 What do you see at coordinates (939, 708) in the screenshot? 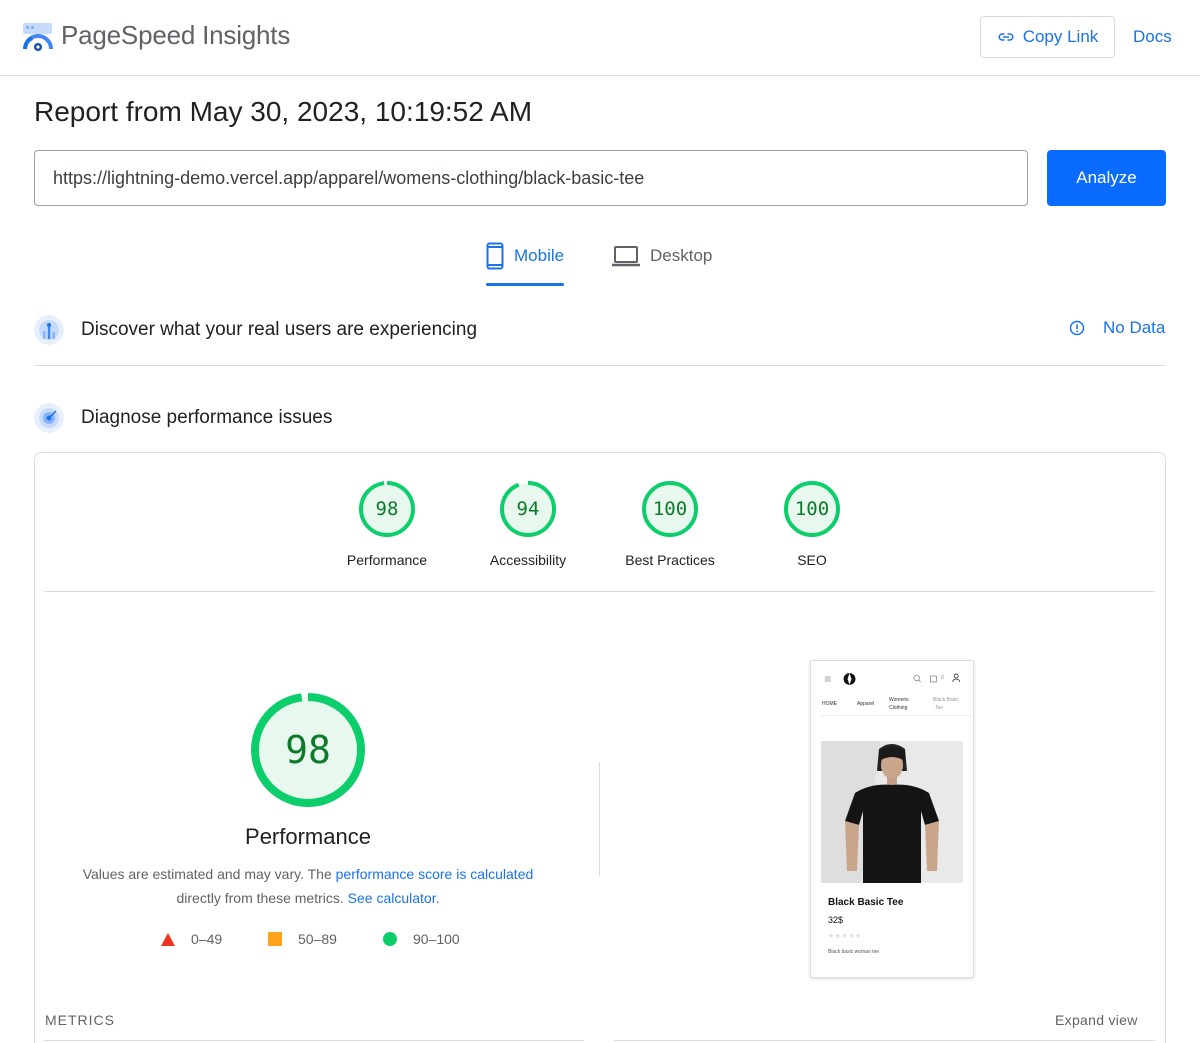
I see `breadcrumb-item: Tee` at bounding box center [939, 708].